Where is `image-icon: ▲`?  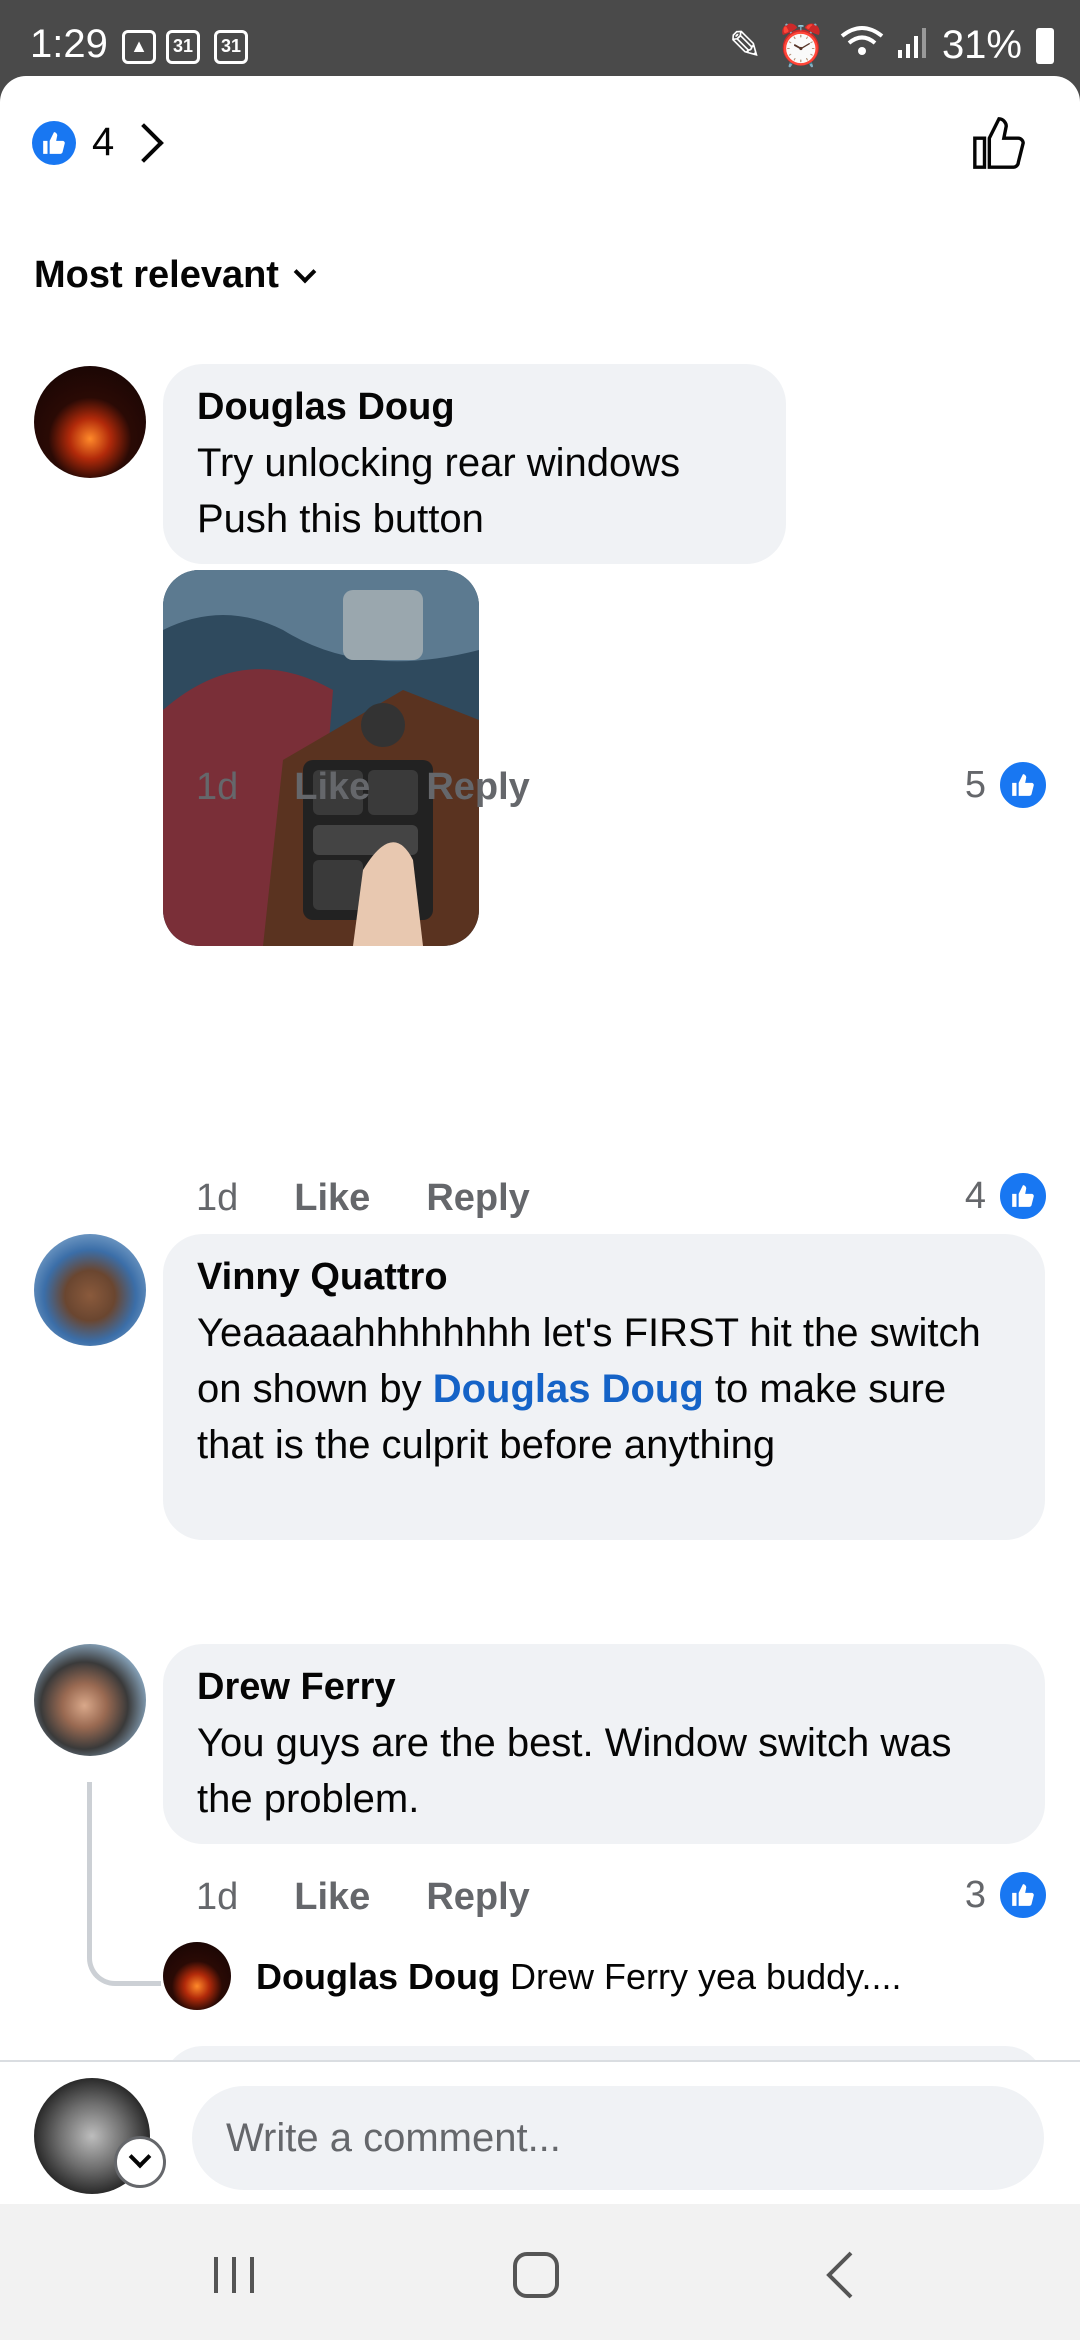 image-icon: ▲ is located at coordinates (139, 47).